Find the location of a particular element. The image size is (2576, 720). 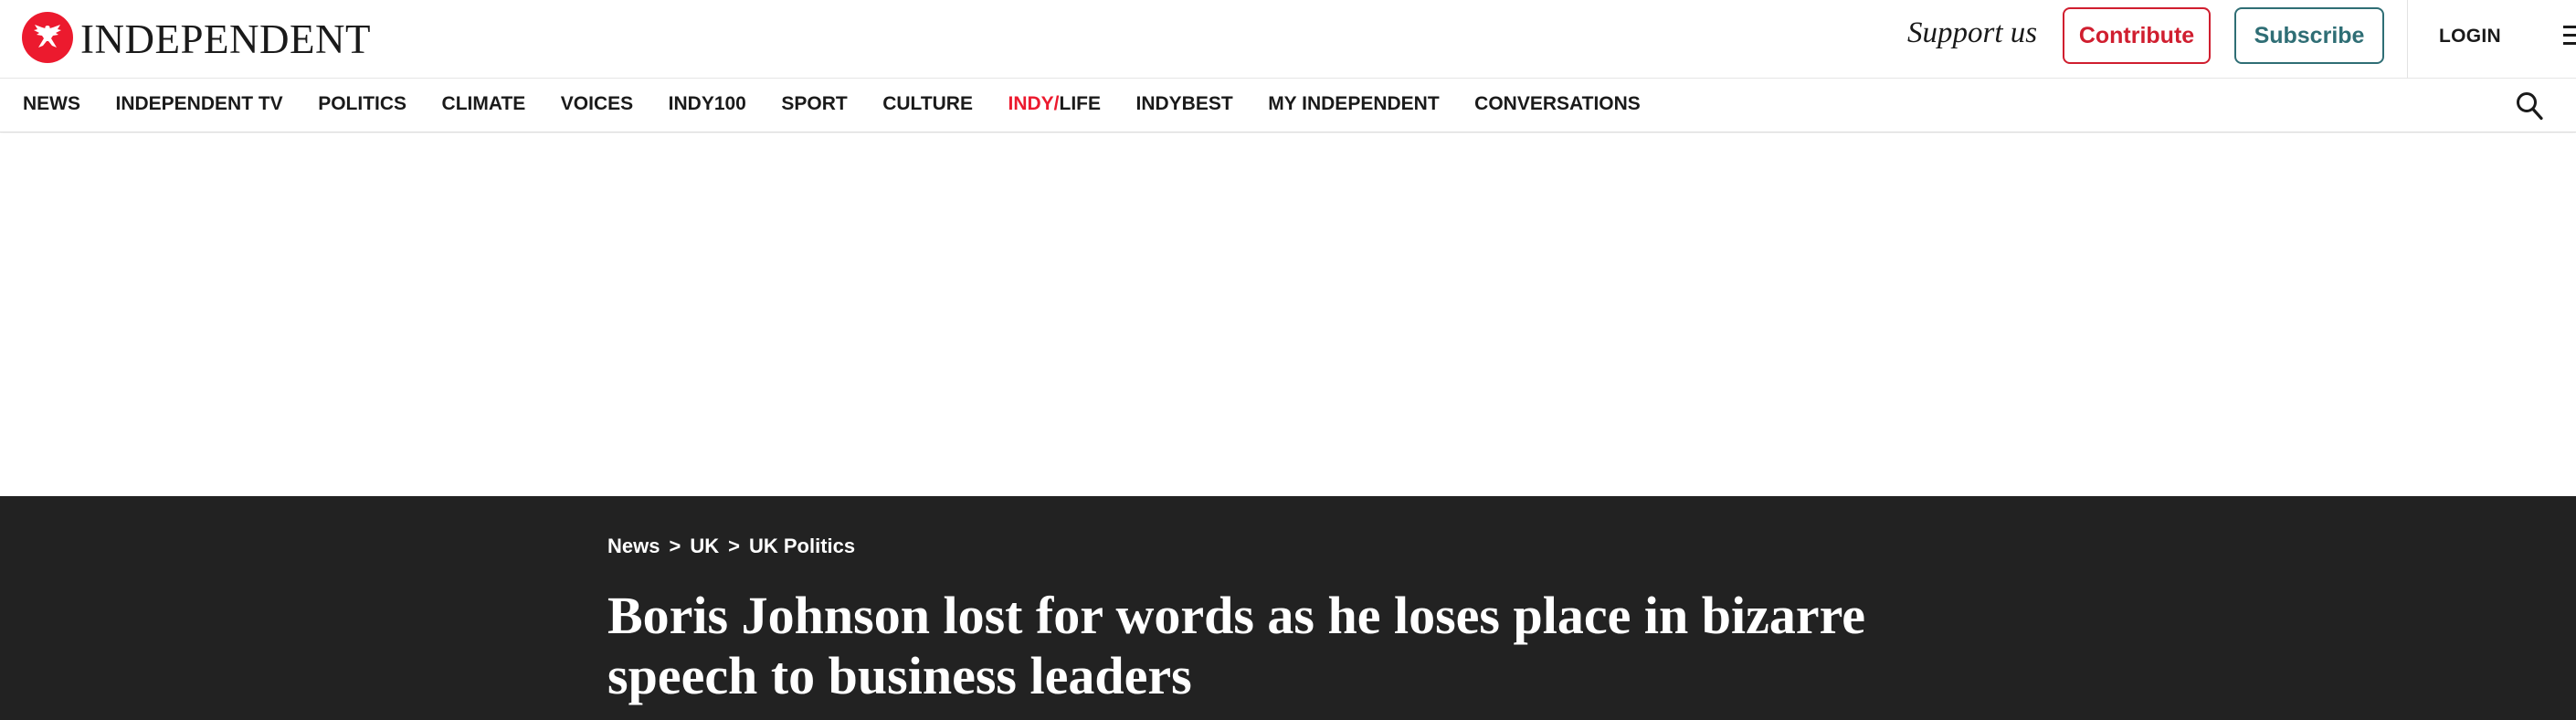

nav-item-independent-tv: INDEPENDENT TV is located at coordinates (199, 104).